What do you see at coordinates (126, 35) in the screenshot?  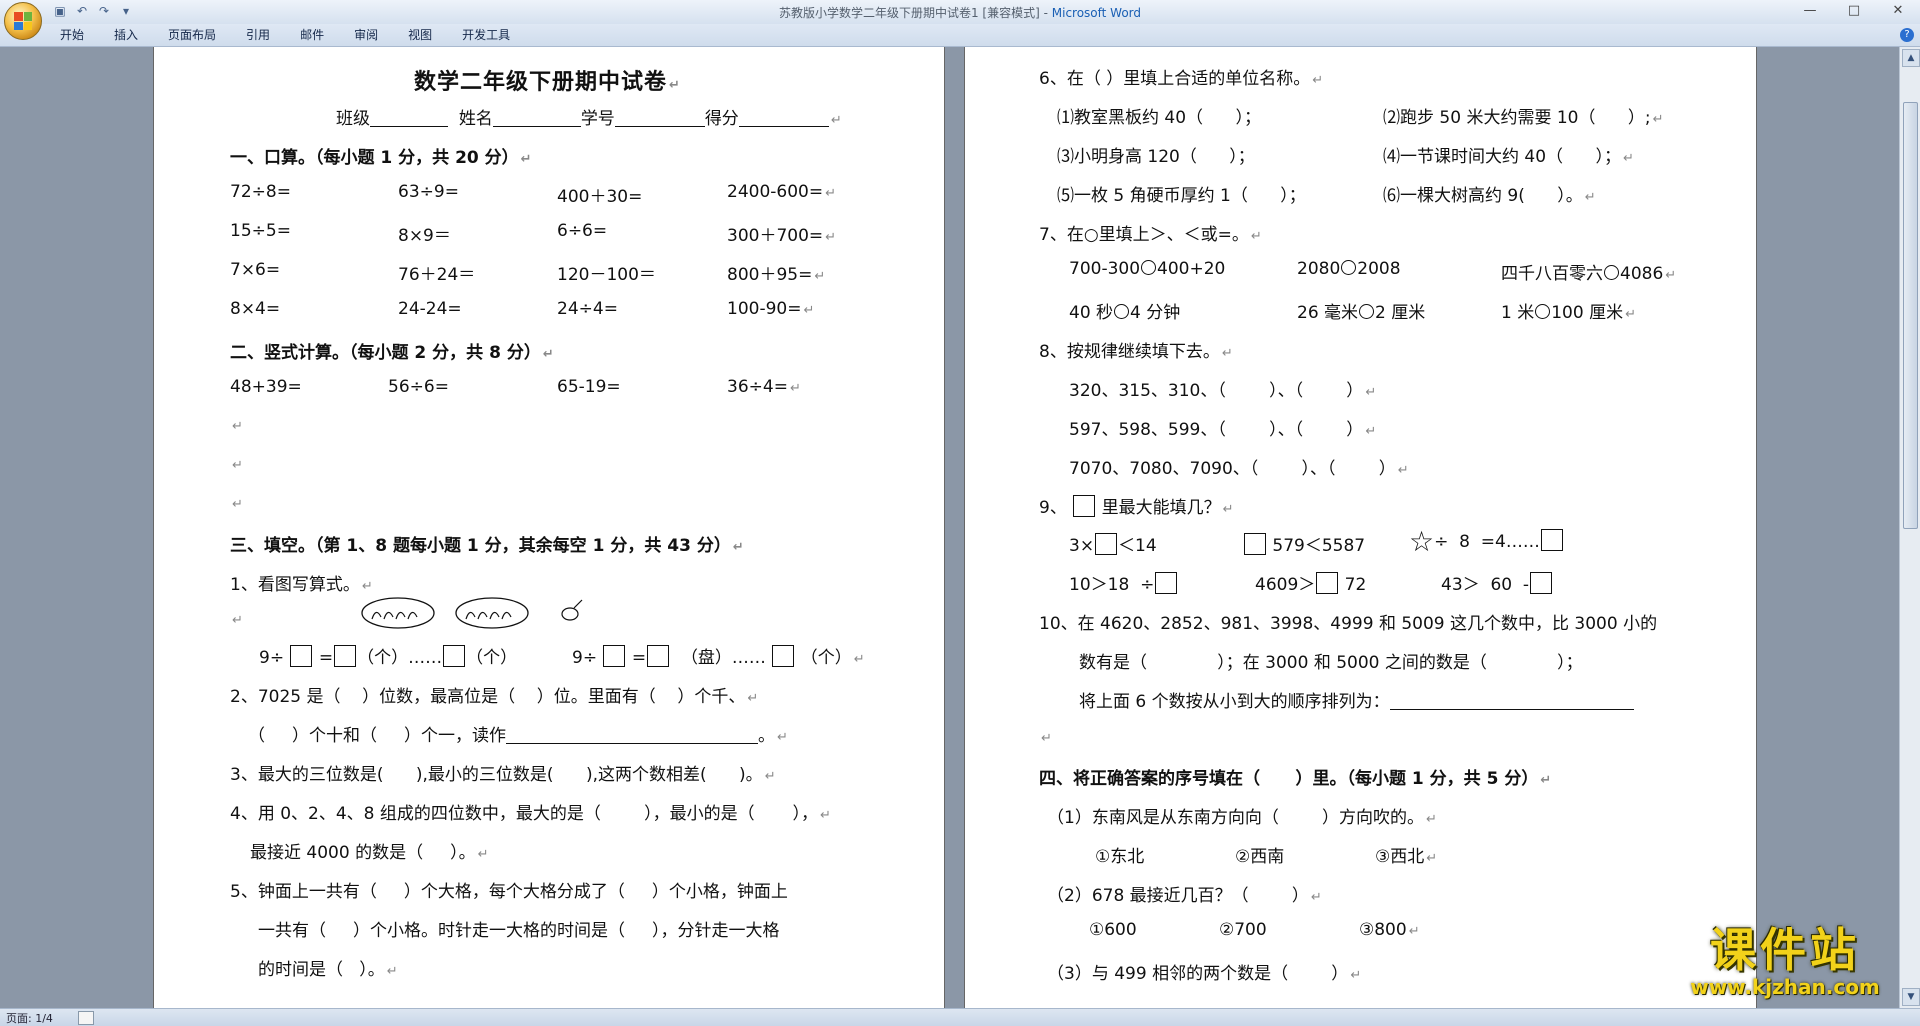 I see `tab-insert: 插入` at bounding box center [126, 35].